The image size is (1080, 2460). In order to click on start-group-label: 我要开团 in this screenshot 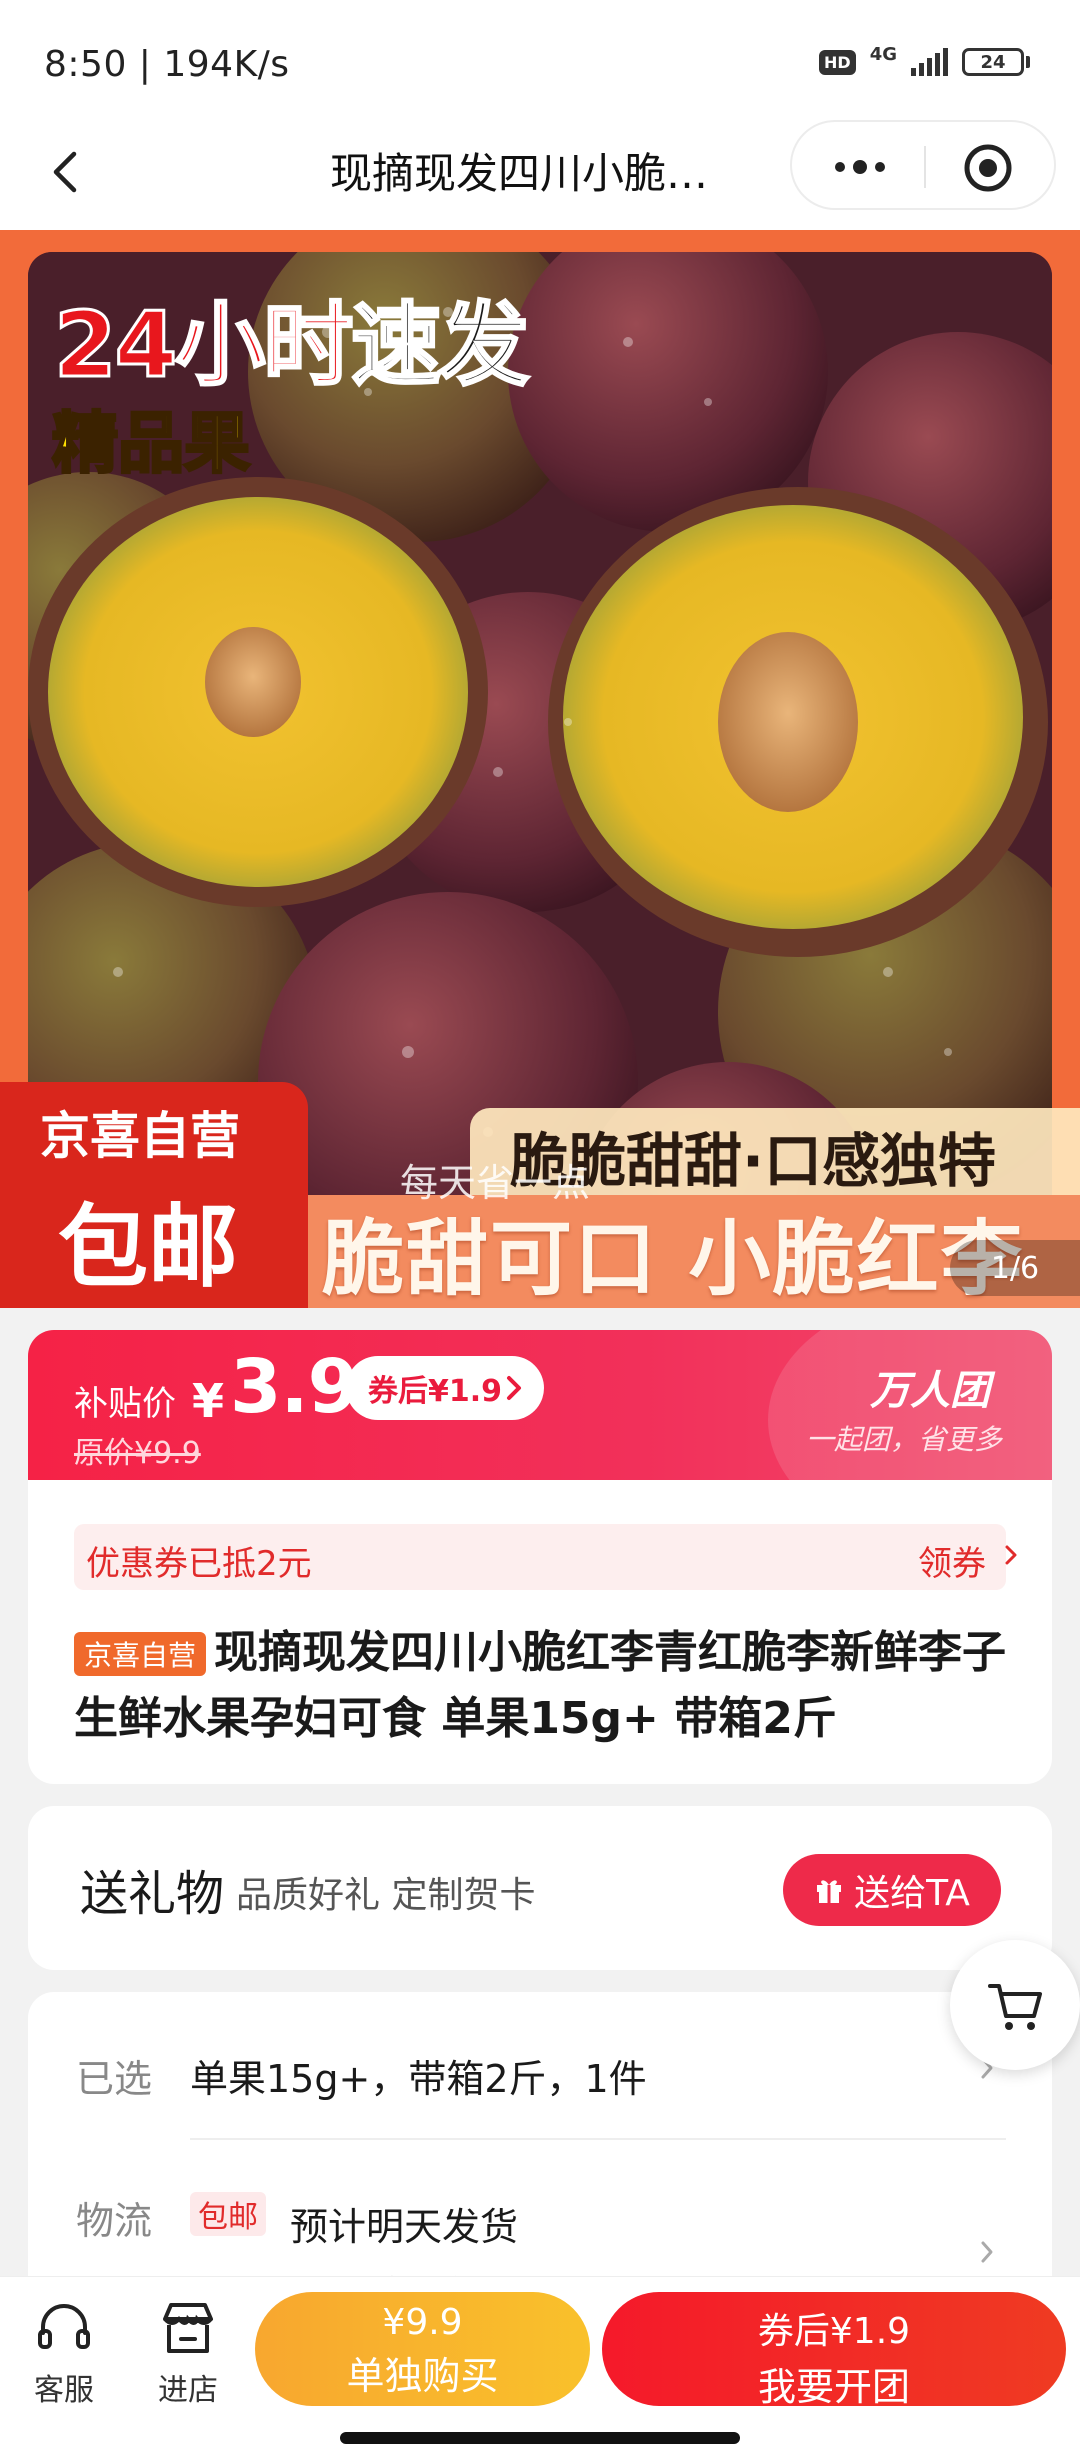, I will do `click(833, 2387)`.